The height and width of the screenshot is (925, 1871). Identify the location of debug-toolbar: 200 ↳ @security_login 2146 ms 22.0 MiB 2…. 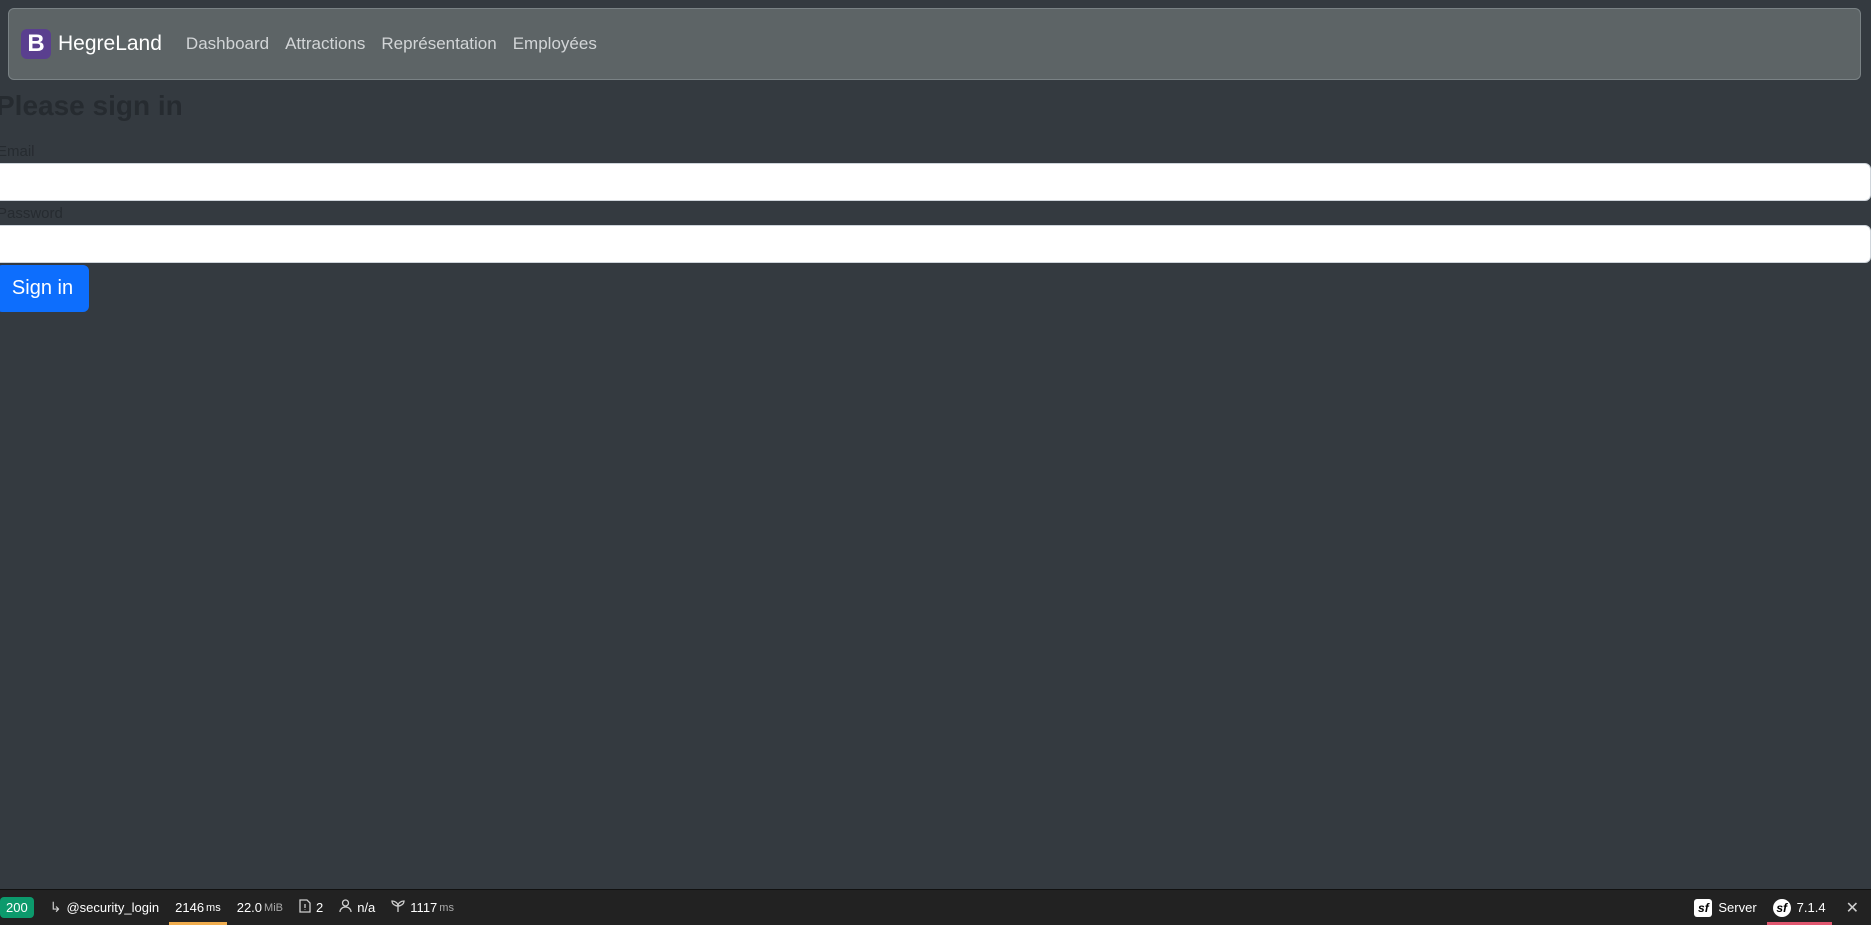
(935, 907).